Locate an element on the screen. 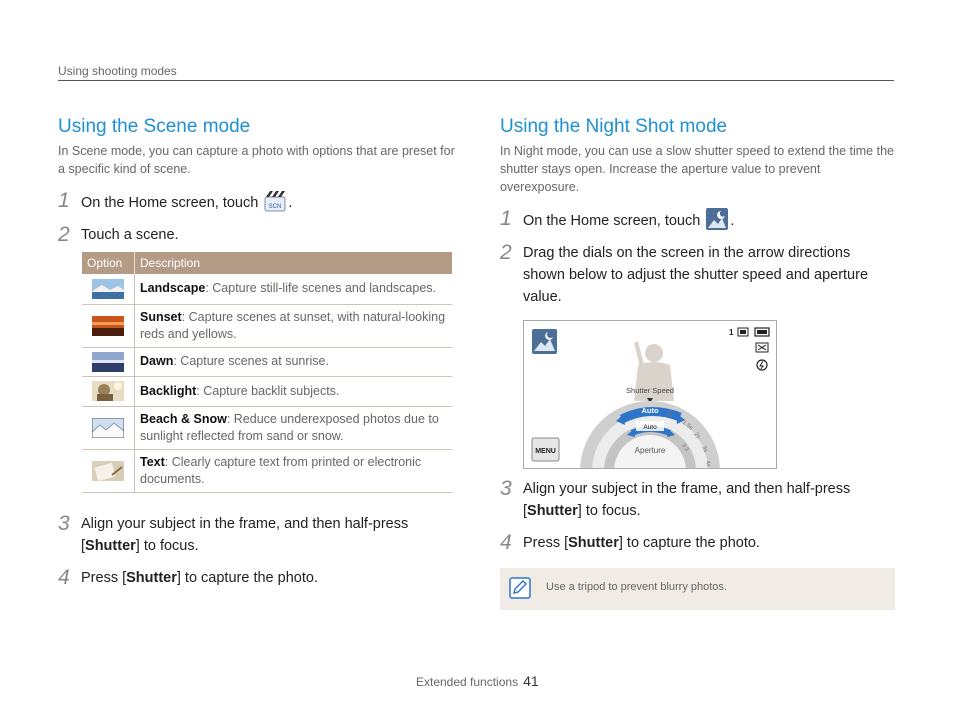 This screenshot has height=720, width=954. sunset-thumb-icon is located at coordinates (108, 325).